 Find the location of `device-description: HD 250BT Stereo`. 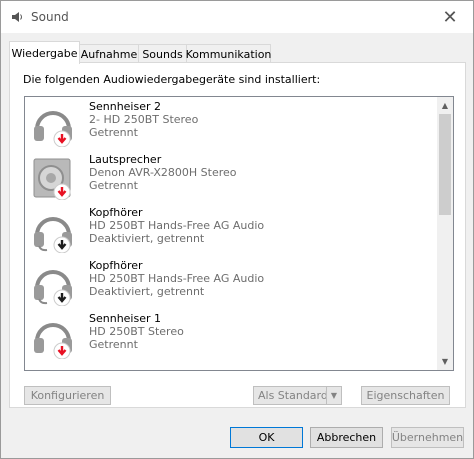

device-description: HD 250BT Stereo is located at coordinates (136, 331).